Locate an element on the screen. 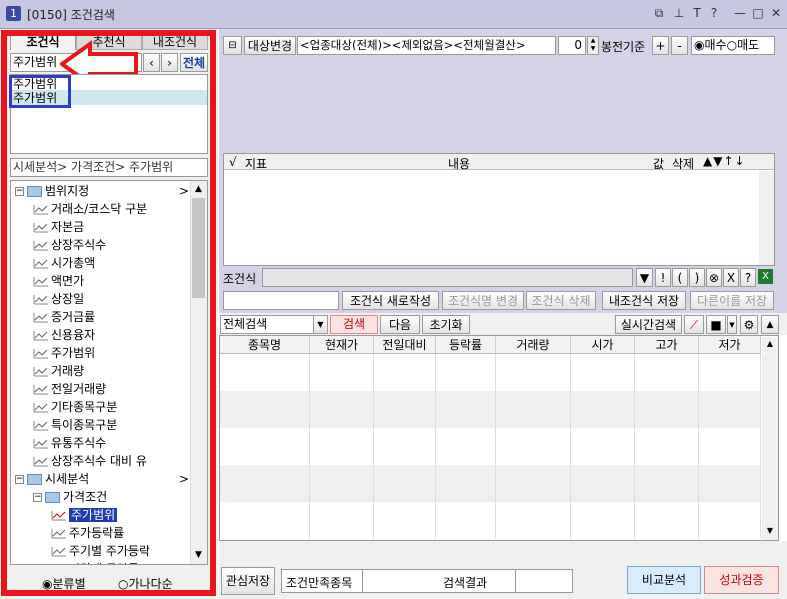 The image size is (787, 599). tree-item: 신용융자 is located at coordinates (64, 335).